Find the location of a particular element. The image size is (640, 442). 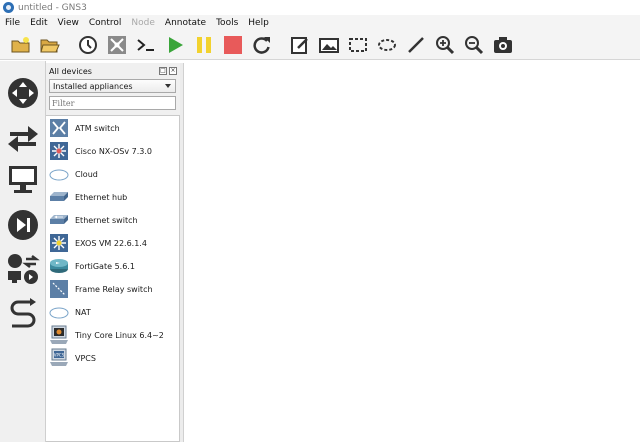

screenshot-button is located at coordinates (503, 45).